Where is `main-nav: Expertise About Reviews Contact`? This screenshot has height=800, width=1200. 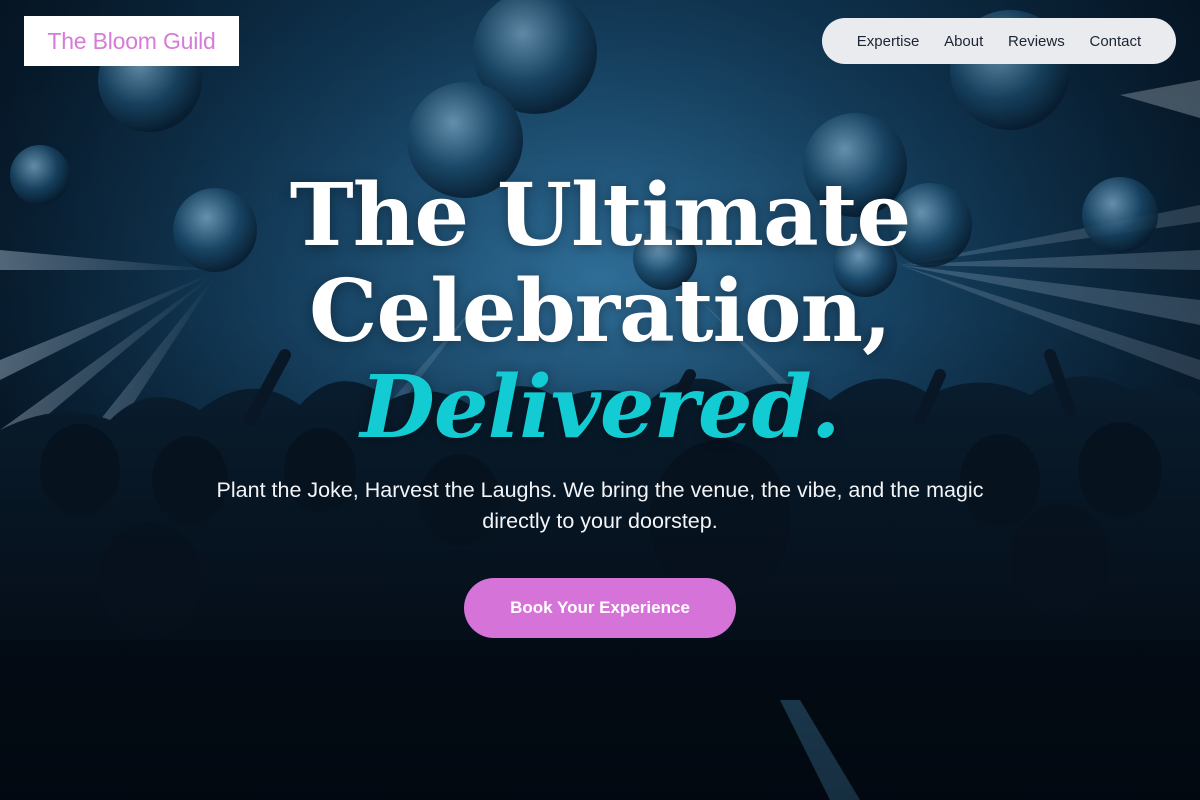 main-nav: Expertise About Reviews Contact is located at coordinates (999, 41).